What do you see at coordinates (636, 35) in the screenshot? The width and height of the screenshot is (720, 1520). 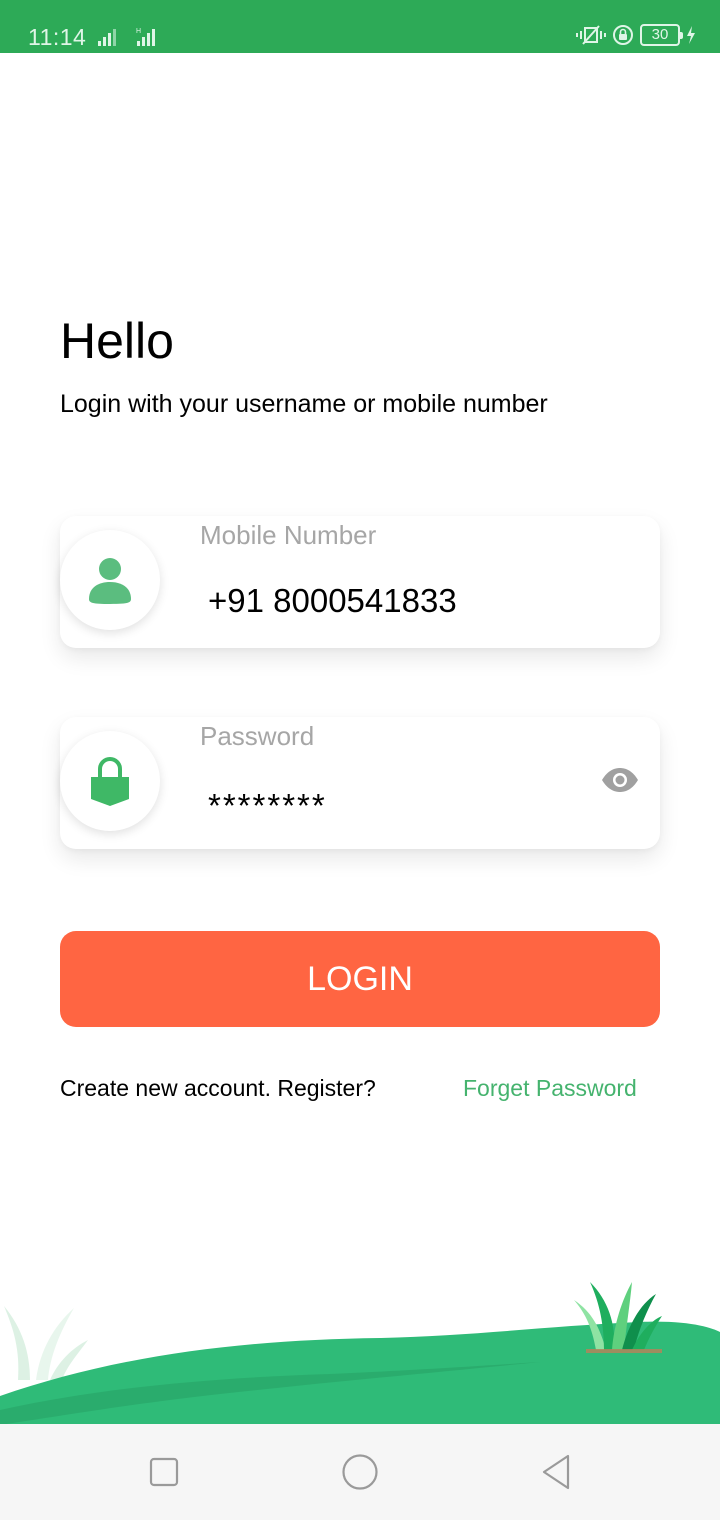 I see `status-icons: 30` at bounding box center [636, 35].